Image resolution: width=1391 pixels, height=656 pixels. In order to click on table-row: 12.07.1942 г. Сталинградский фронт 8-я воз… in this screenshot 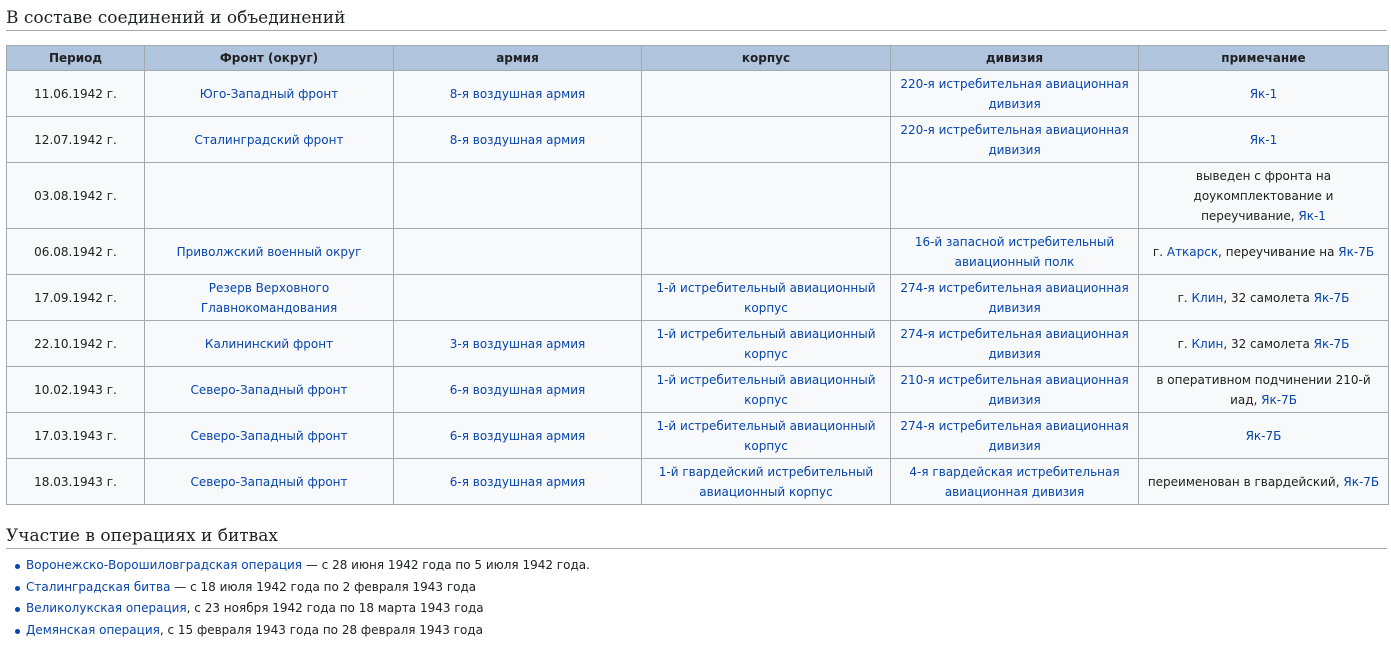, I will do `click(697, 139)`.